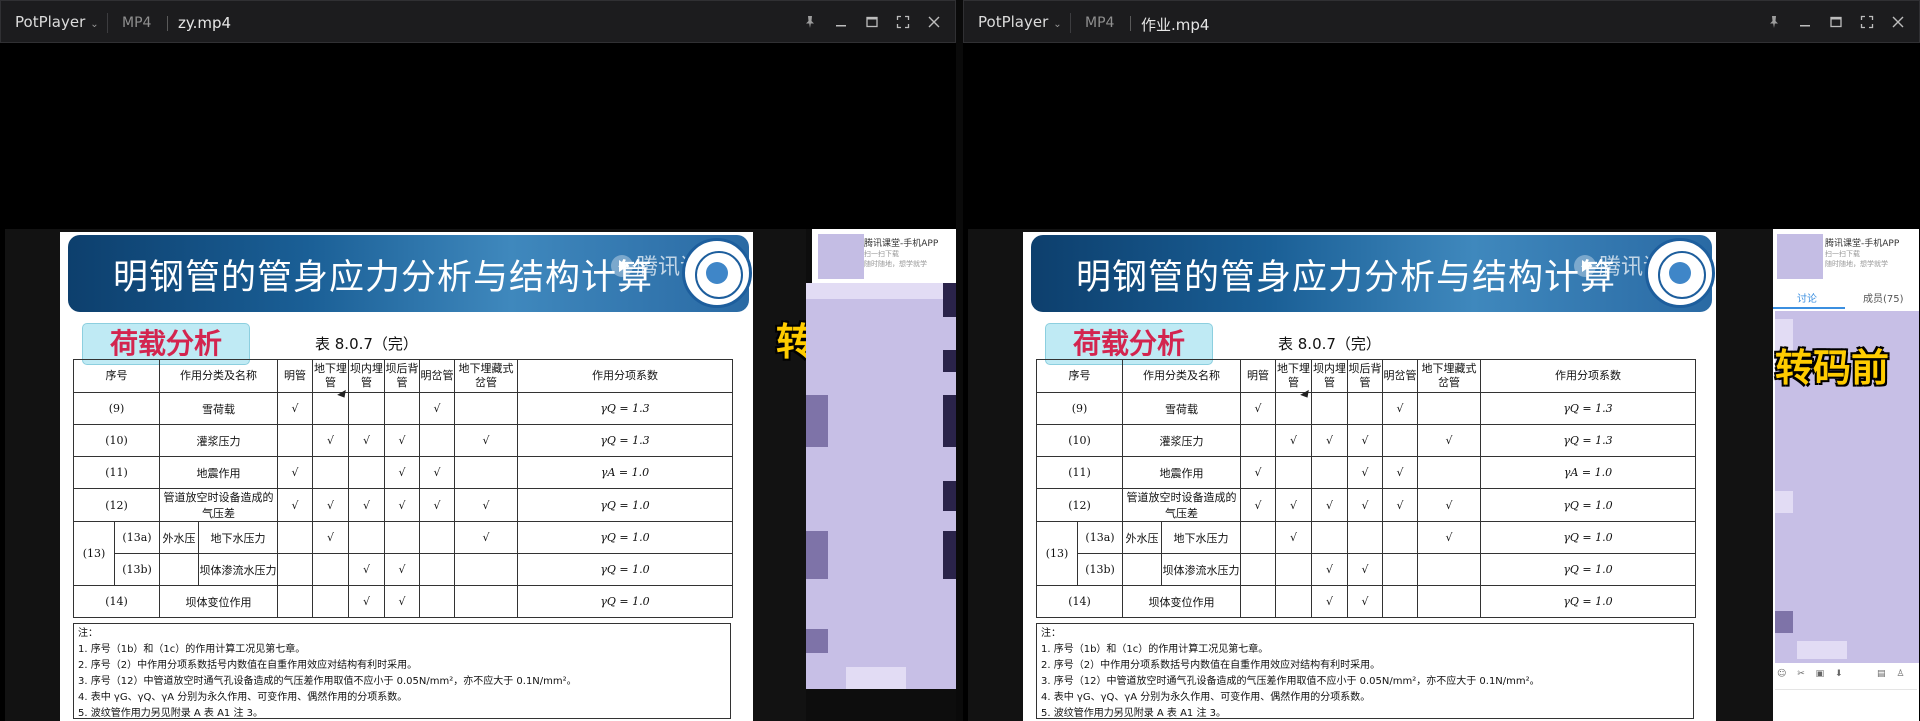  I want to click on table-row: (14) 坝体变位作用 √ √ γQ = 1.0, so click(1366, 601).